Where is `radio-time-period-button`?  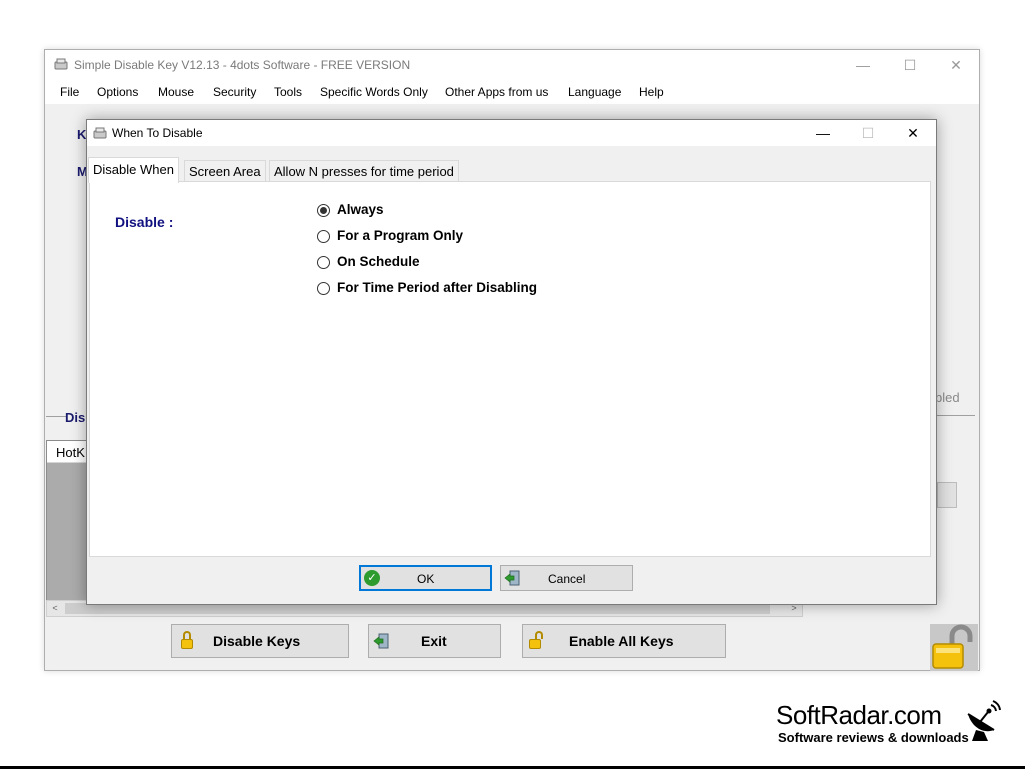 radio-time-period-button is located at coordinates (323, 288).